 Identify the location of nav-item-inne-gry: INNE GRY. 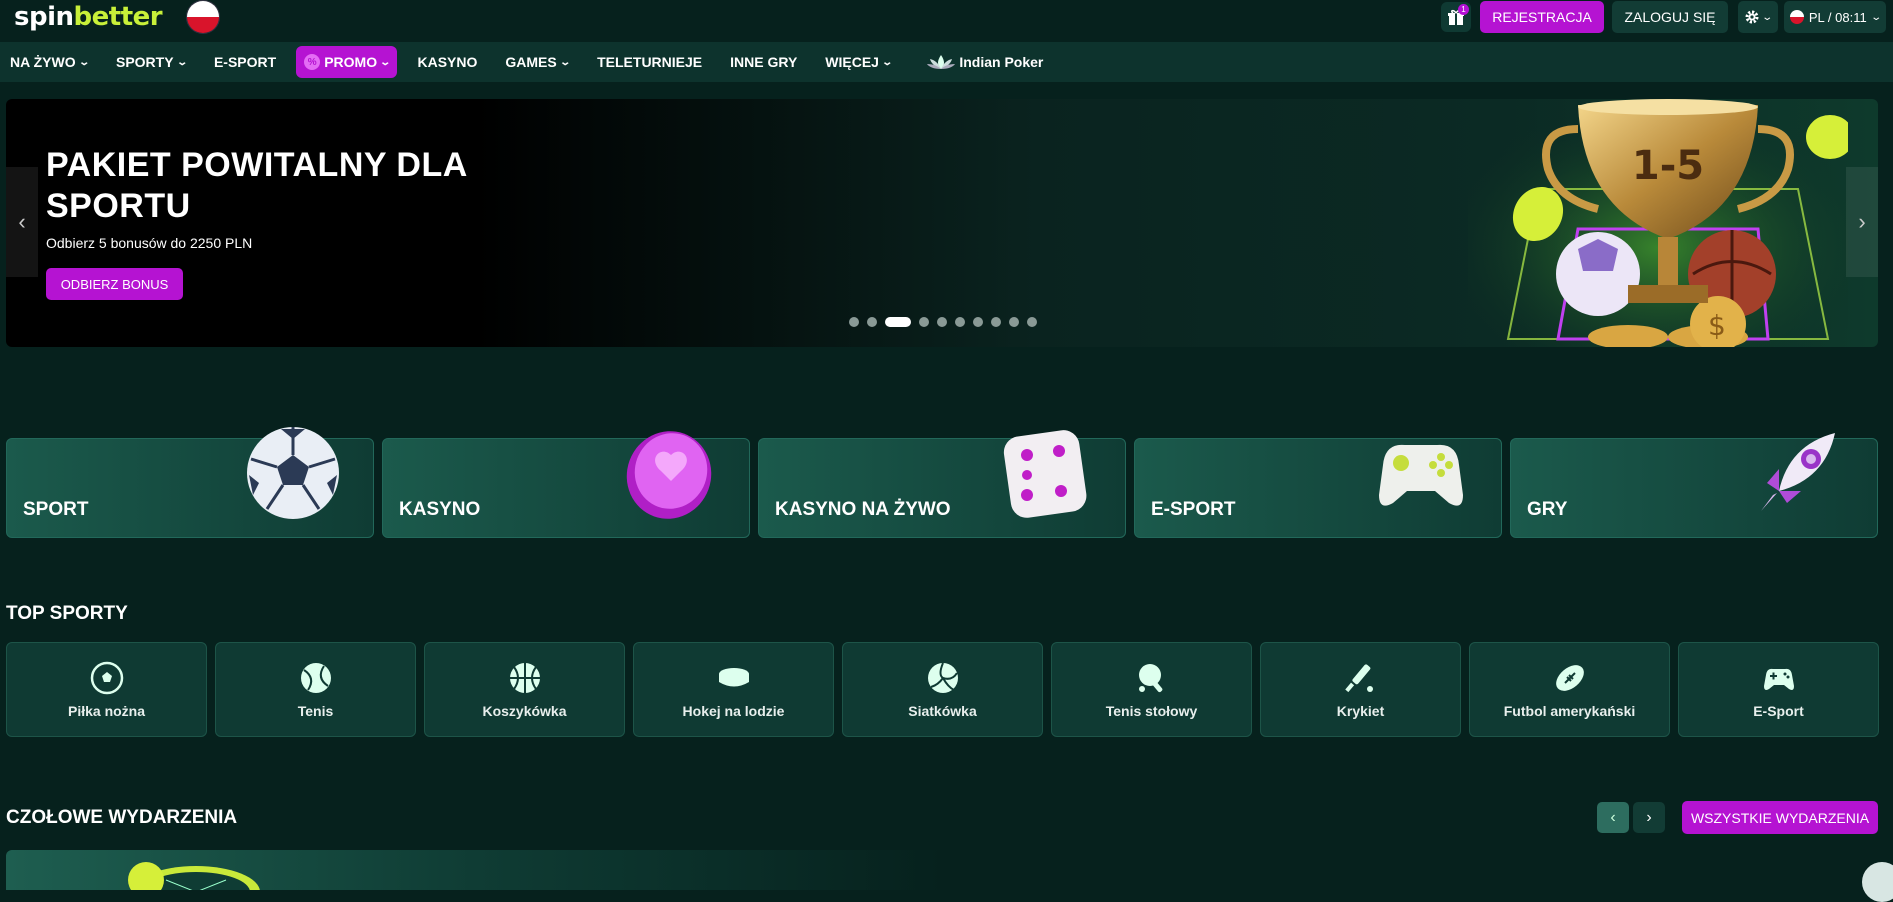
(763, 62).